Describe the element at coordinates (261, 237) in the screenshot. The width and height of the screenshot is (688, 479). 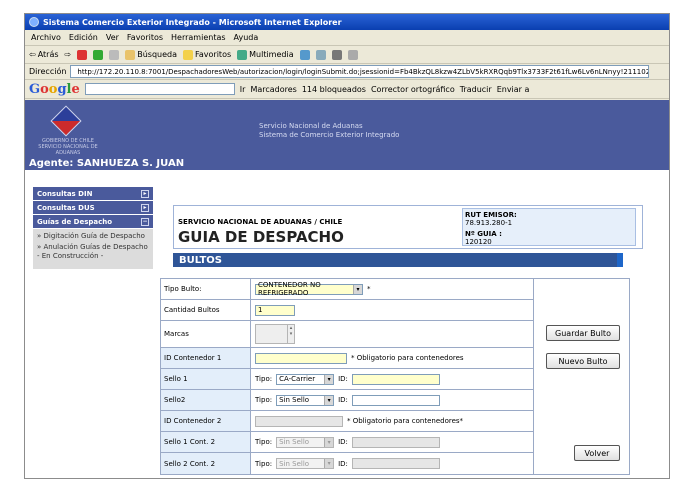
I see `page-title: GUIA DE DESPACHO` at that location.